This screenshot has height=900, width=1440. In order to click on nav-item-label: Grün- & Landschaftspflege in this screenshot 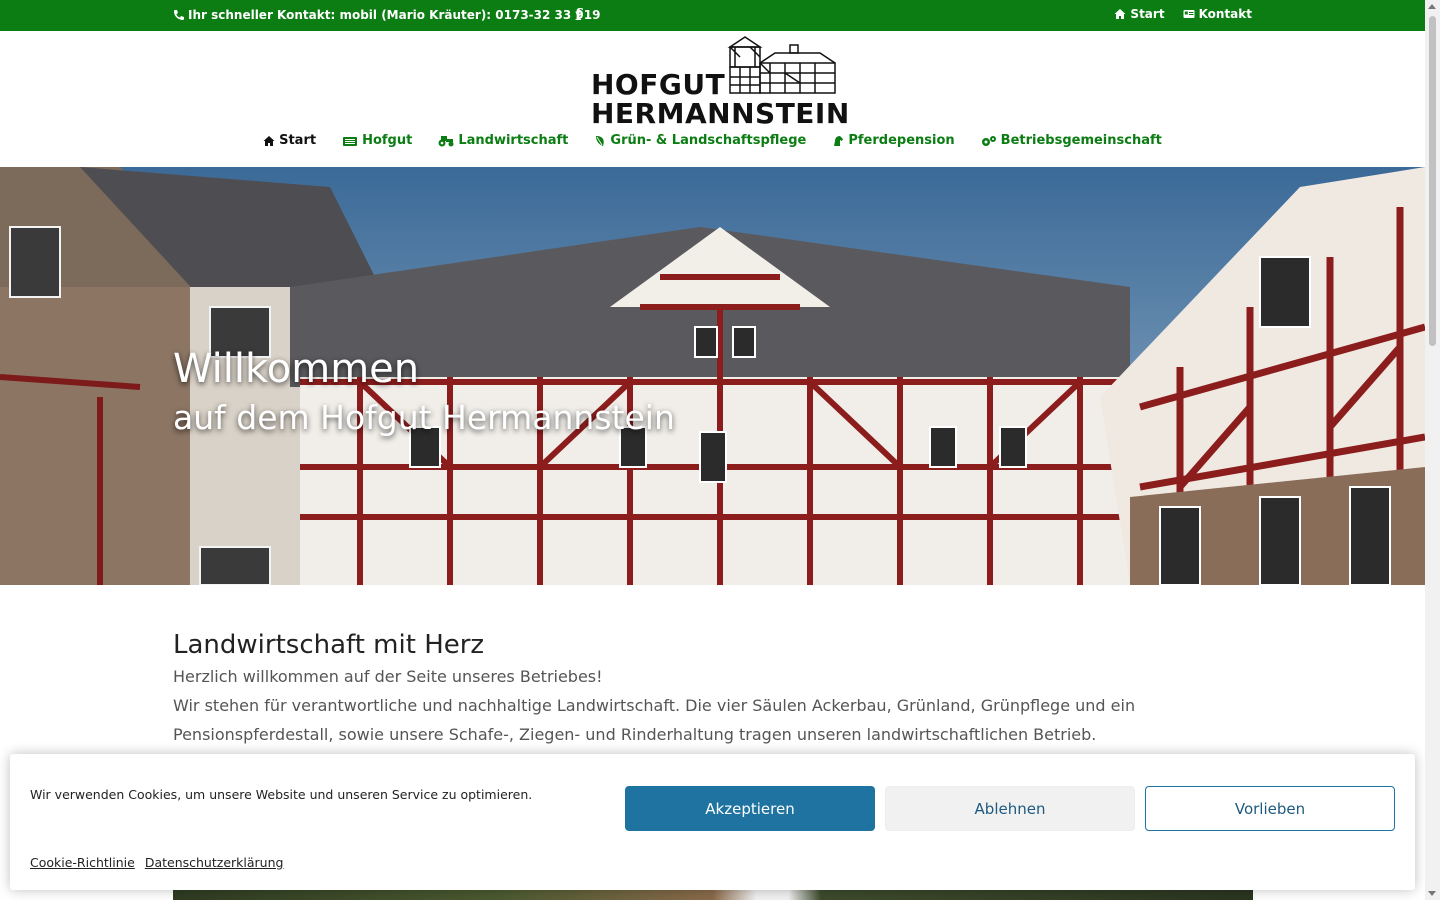, I will do `click(708, 140)`.